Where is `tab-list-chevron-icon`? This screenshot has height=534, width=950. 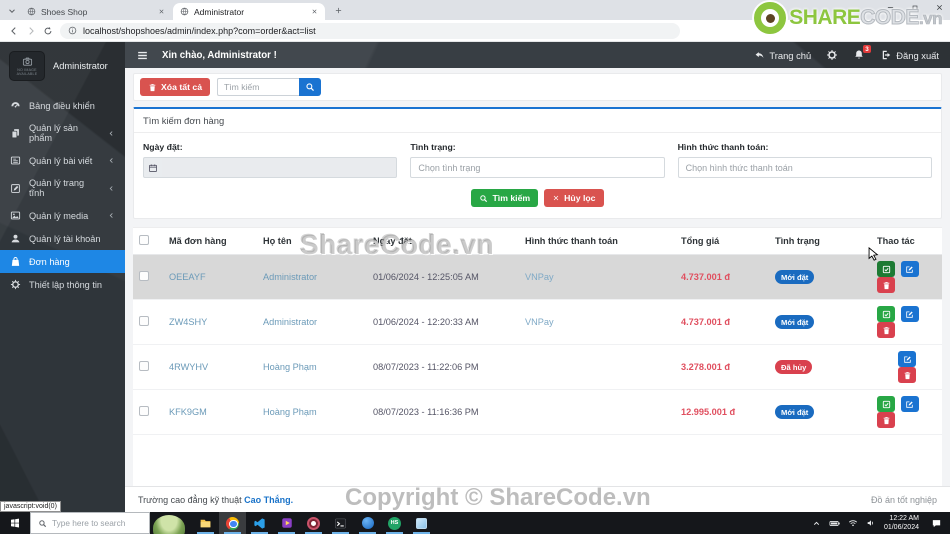 tab-list-chevron-icon is located at coordinates (12, 11).